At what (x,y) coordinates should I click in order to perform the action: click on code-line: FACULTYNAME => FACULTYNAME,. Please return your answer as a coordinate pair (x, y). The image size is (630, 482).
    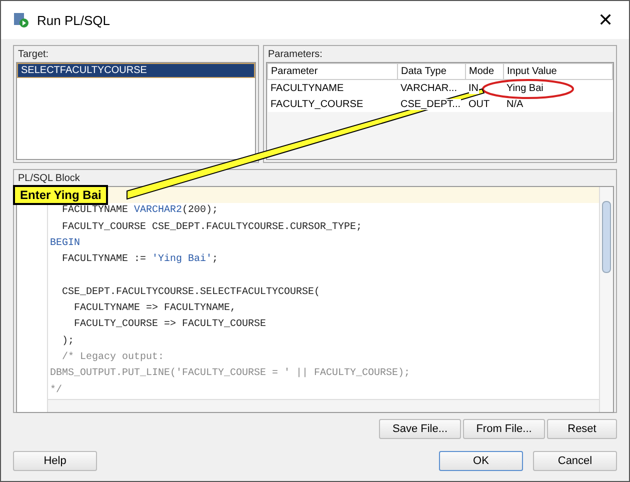
    Looking at the image, I should click on (155, 309).